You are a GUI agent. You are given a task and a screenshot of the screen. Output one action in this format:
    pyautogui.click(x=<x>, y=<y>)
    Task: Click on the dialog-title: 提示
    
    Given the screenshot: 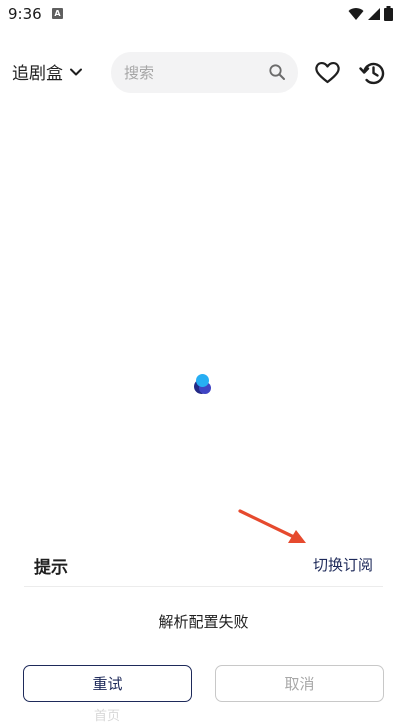 What is the action you would take?
    pyautogui.click(x=51, y=568)
    